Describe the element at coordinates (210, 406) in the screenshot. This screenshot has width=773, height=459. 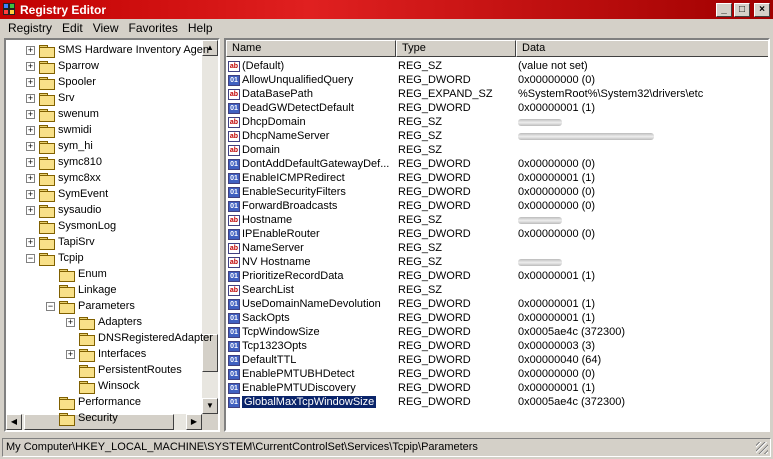
I see `scroll-down-button: ▼` at that location.